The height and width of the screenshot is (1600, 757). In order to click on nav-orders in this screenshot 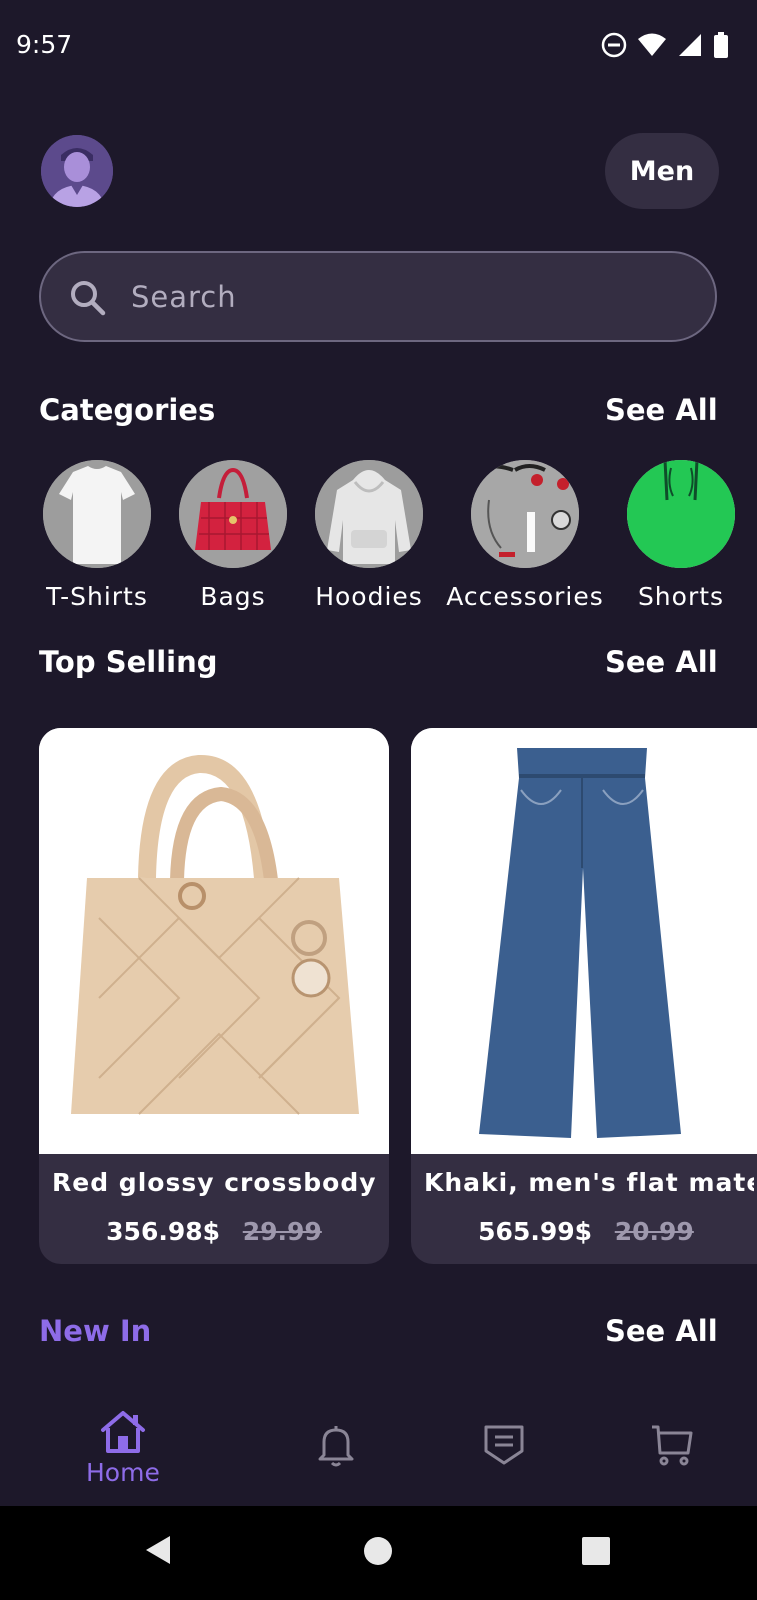, I will do `click(504, 1445)`.